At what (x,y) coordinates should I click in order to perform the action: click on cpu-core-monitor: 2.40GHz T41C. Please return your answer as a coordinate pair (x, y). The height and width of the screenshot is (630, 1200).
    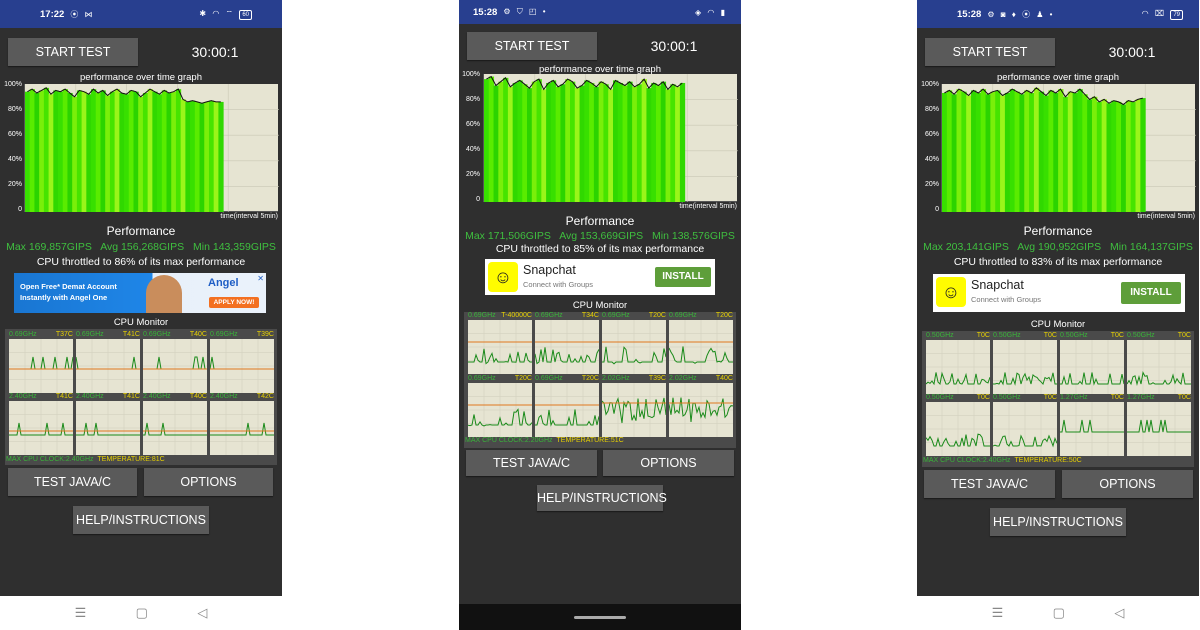
    Looking at the image, I should click on (41, 424).